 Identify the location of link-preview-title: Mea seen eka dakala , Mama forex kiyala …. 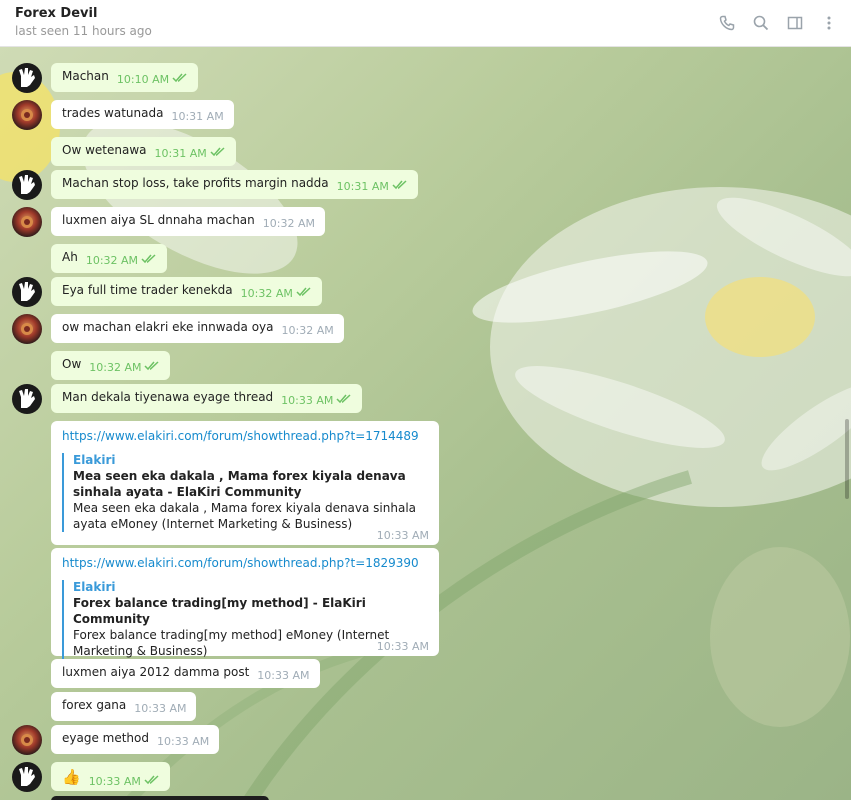
(239, 484).